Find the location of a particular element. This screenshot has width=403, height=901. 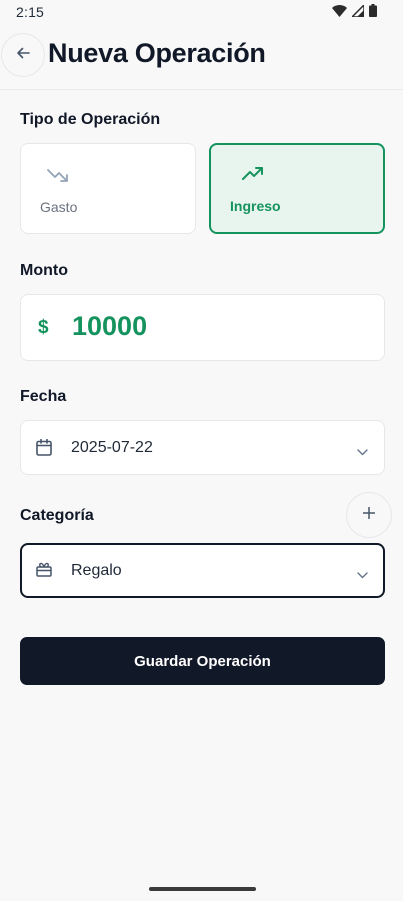

header-divider is located at coordinates (201, 89).